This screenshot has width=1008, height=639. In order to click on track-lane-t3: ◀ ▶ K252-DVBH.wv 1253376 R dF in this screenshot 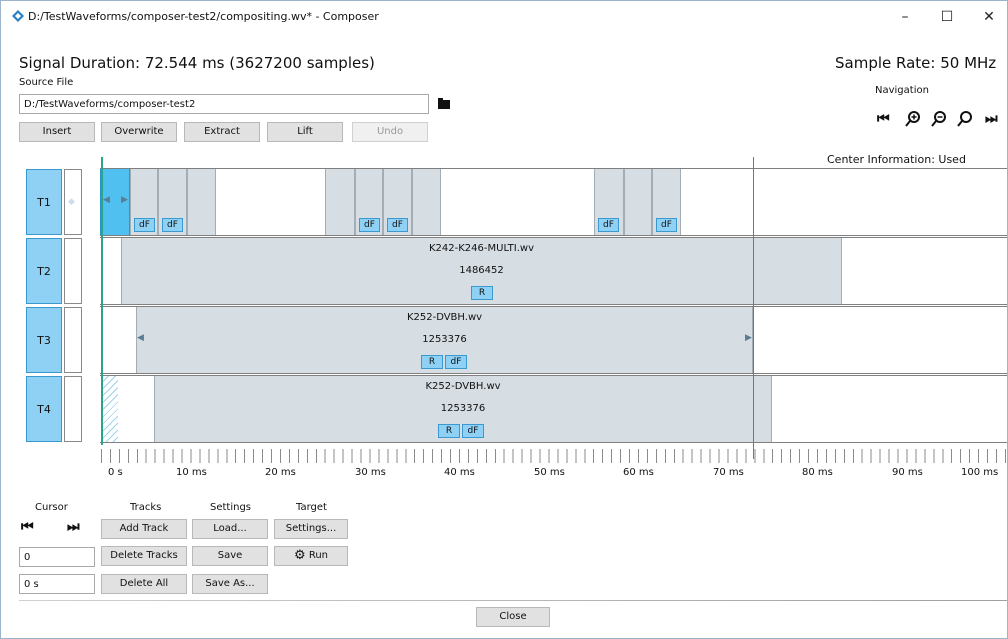, I will do `click(553, 340)`.